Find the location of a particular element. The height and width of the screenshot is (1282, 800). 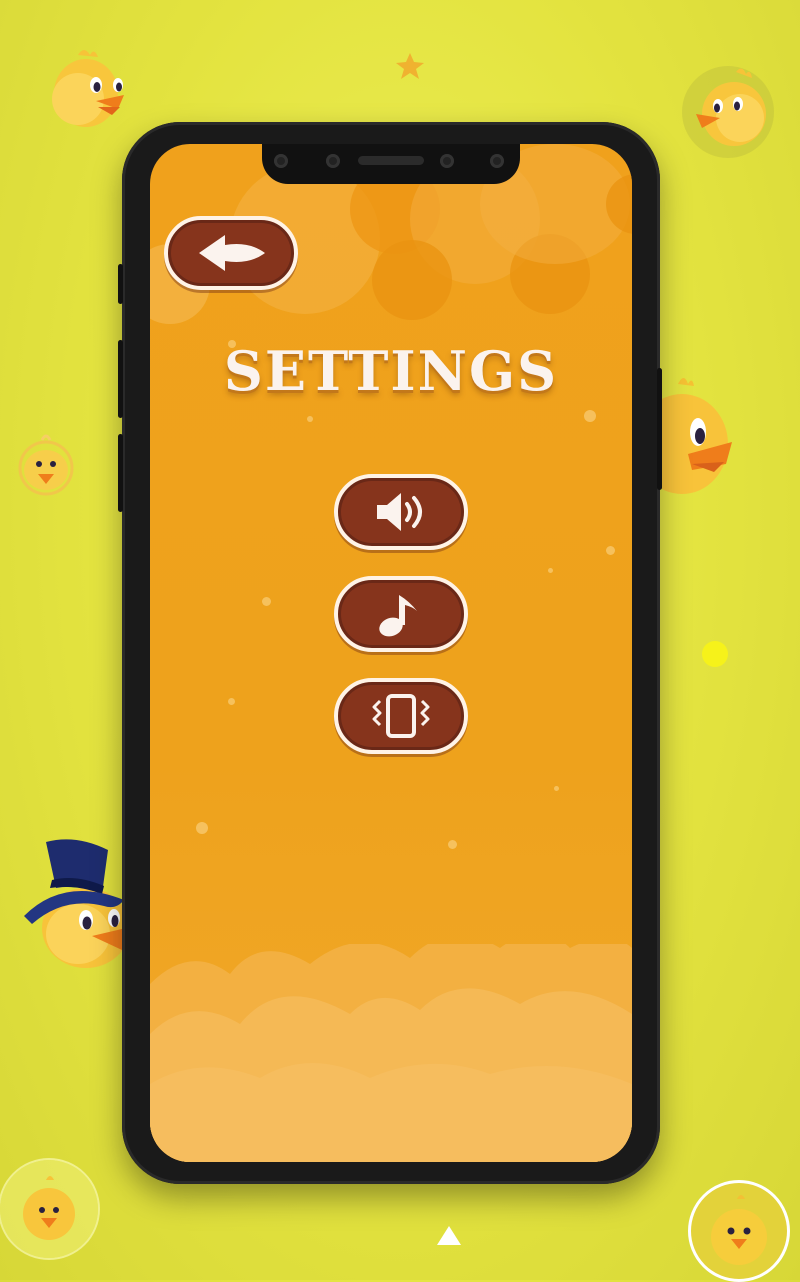

yellow-dot is located at coordinates (715, 654).